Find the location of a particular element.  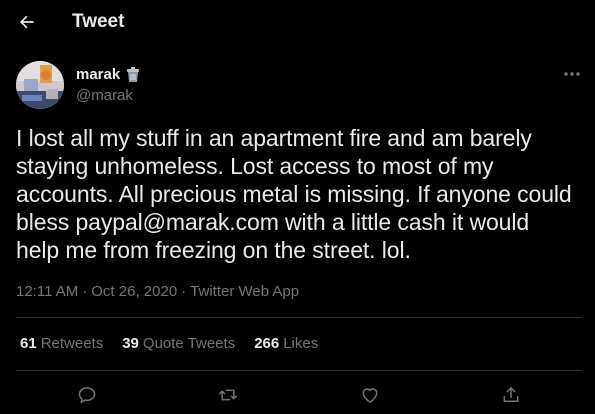

tweet-time: 12:11 AM is located at coordinates (47, 291).